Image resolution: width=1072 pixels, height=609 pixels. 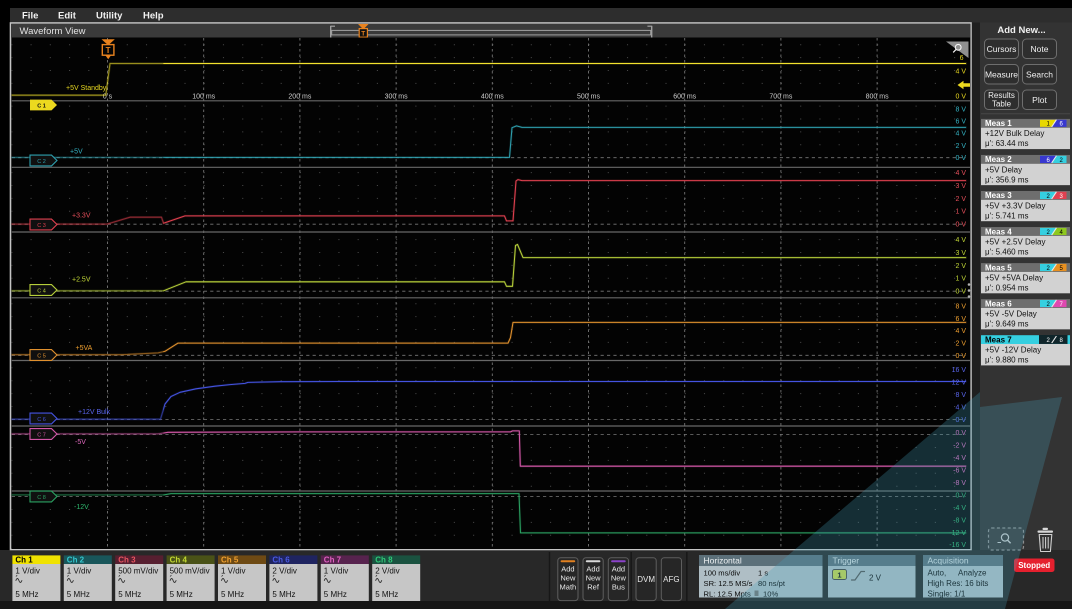 What do you see at coordinates (492, 96) in the screenshot?
I see `svg-text: 400 ms` at bounding box center [492, 96].